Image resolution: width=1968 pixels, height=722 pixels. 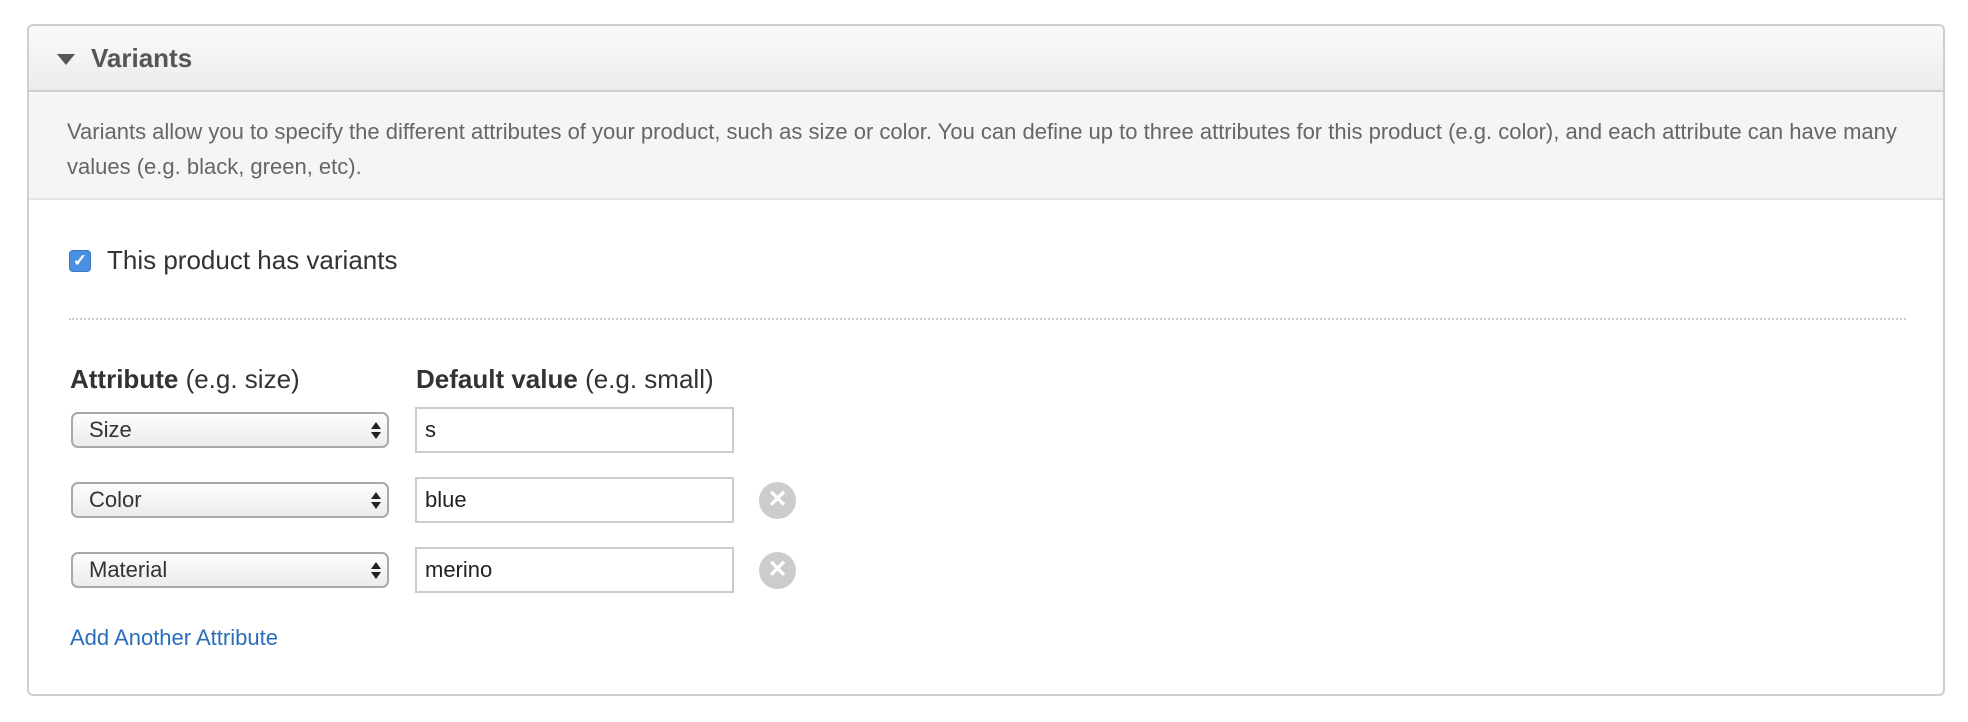 I want to click on checkmark-icon: ✓, so click(x=80, y=260).